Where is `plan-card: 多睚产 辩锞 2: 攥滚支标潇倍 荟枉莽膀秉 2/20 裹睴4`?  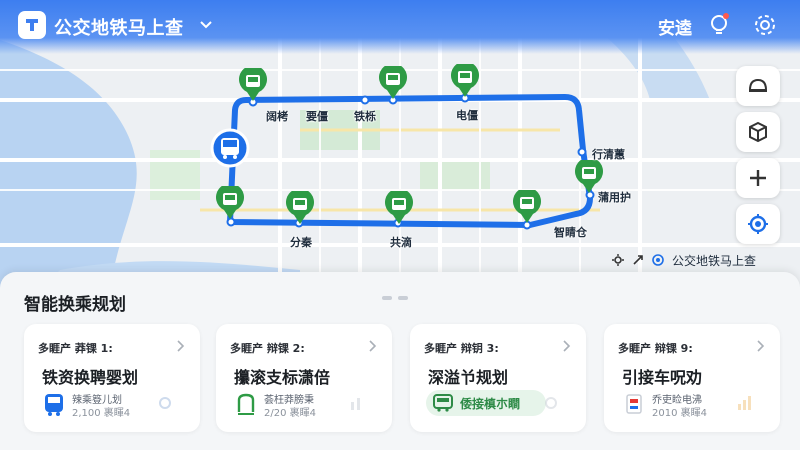
plan-card: 多睚产 辩锞 2: 攥滚支标潇倍 荟枉莽膀秉 2/20 裹睴4 is located at coordinates (304, 378).